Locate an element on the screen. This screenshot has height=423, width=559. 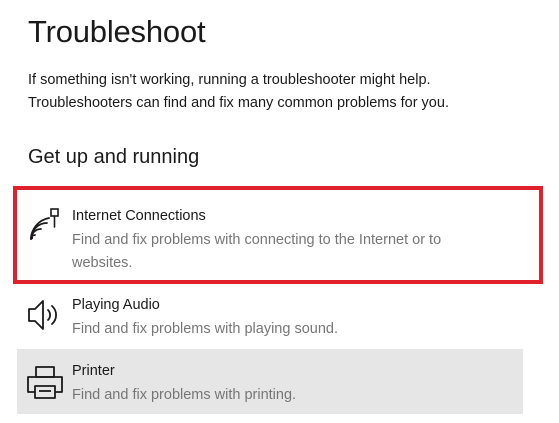
troubleshooter-title: Printer is located at coordinates (93, 371).